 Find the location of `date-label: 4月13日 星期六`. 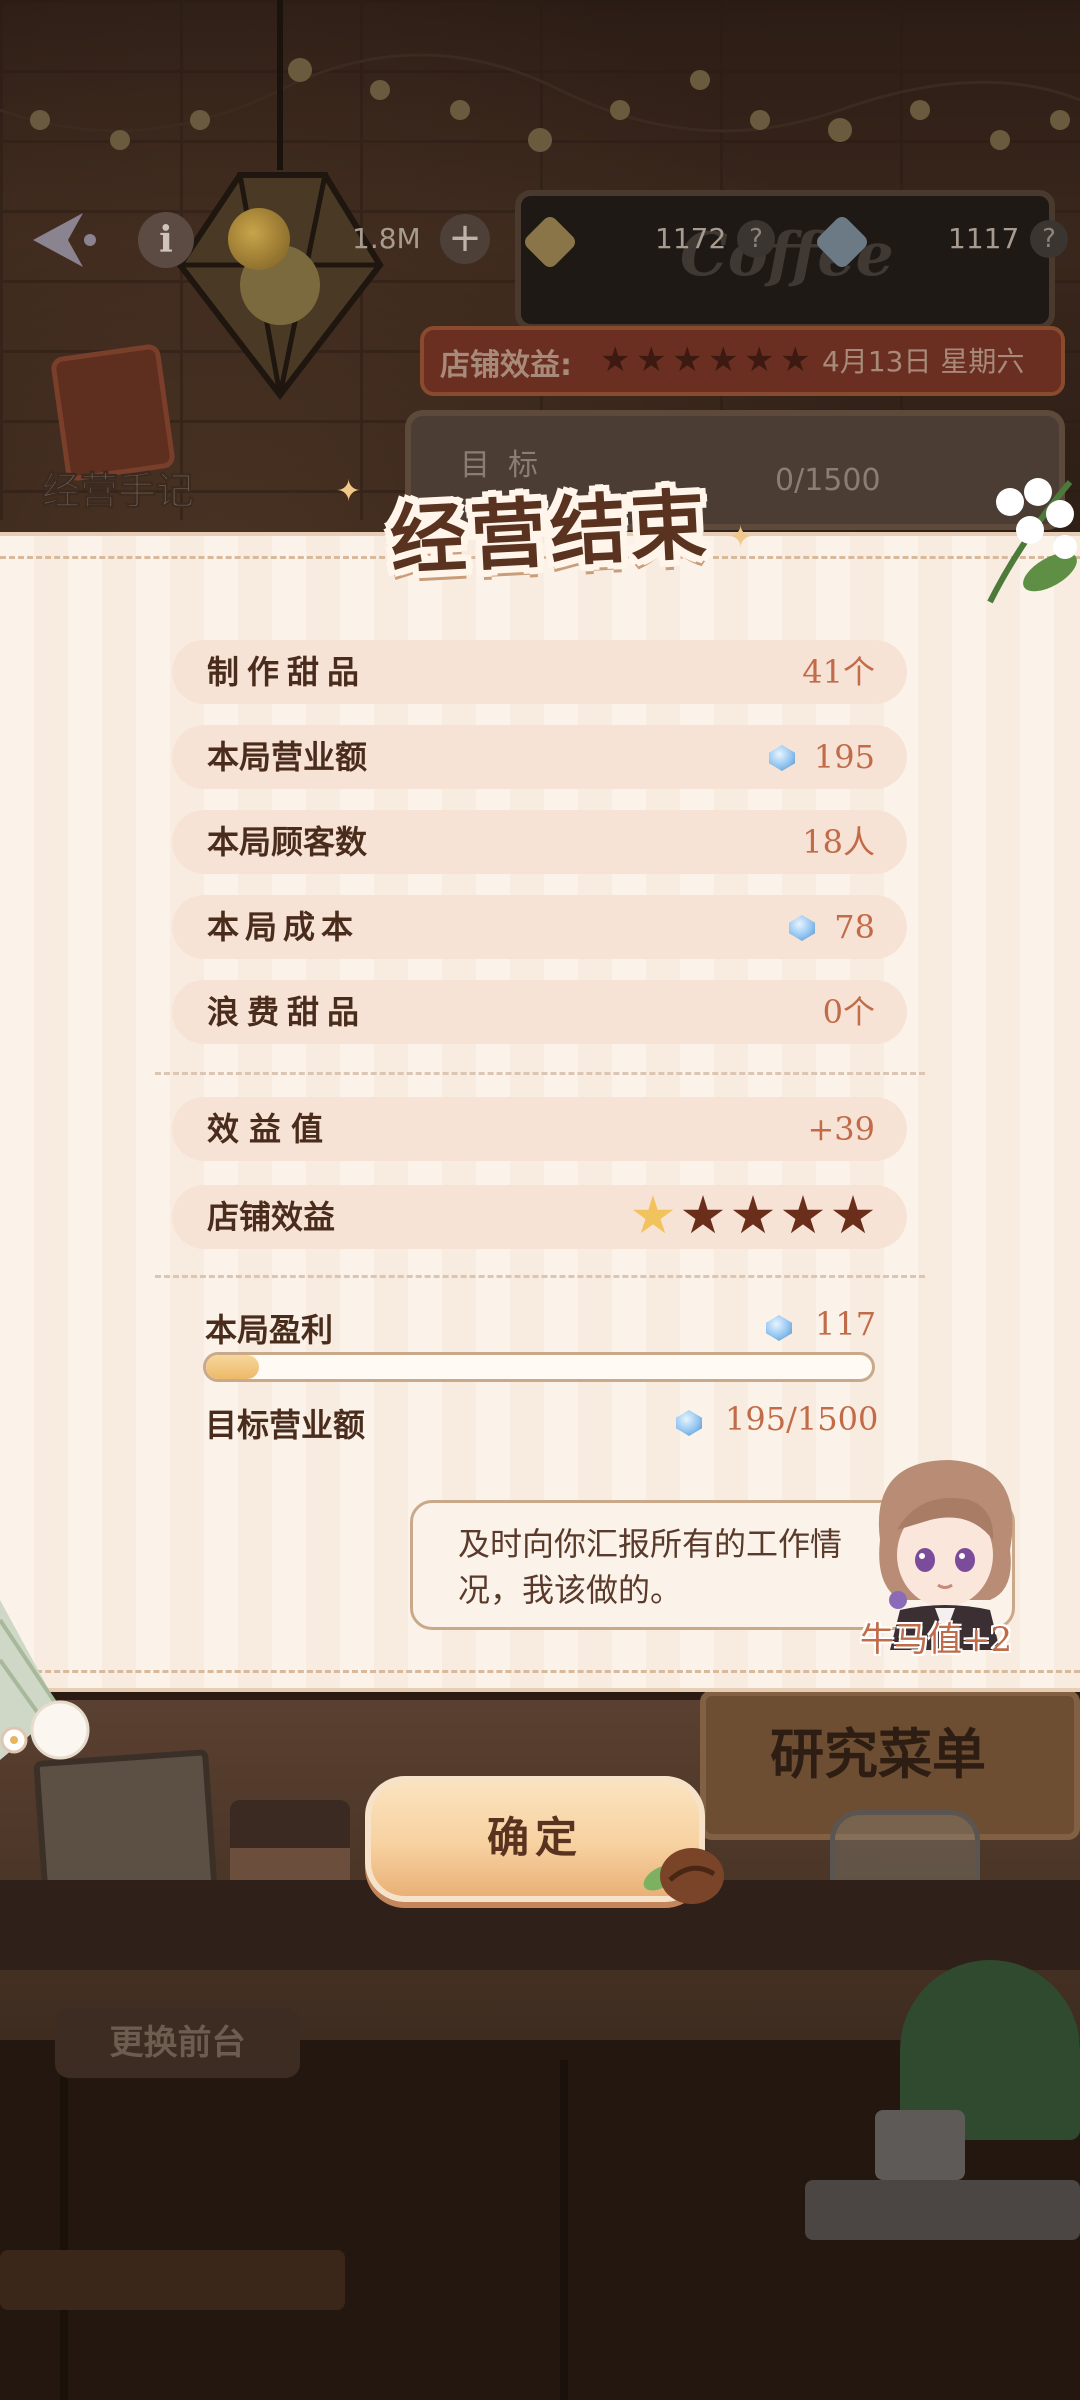

date-label: 4月13日 星期六 is located at coordinates (923, 361).